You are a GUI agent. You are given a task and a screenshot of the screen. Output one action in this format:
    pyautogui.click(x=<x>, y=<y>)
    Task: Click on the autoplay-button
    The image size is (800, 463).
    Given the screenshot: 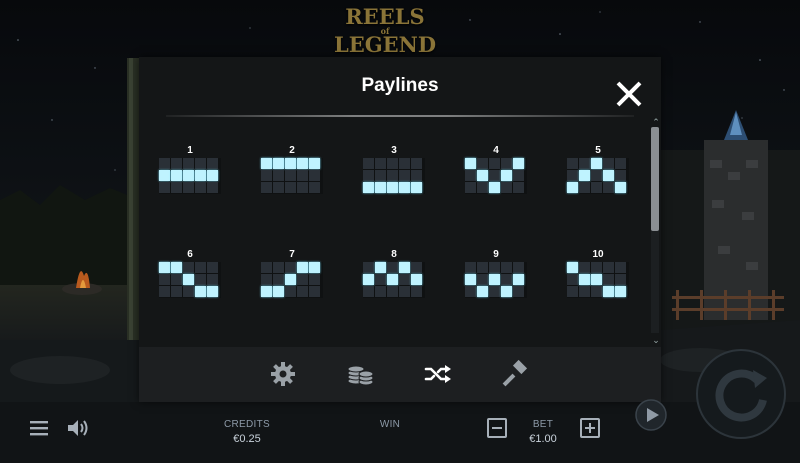 What is the action you would take?
    pyautogui.click(x=651, y=415)
    